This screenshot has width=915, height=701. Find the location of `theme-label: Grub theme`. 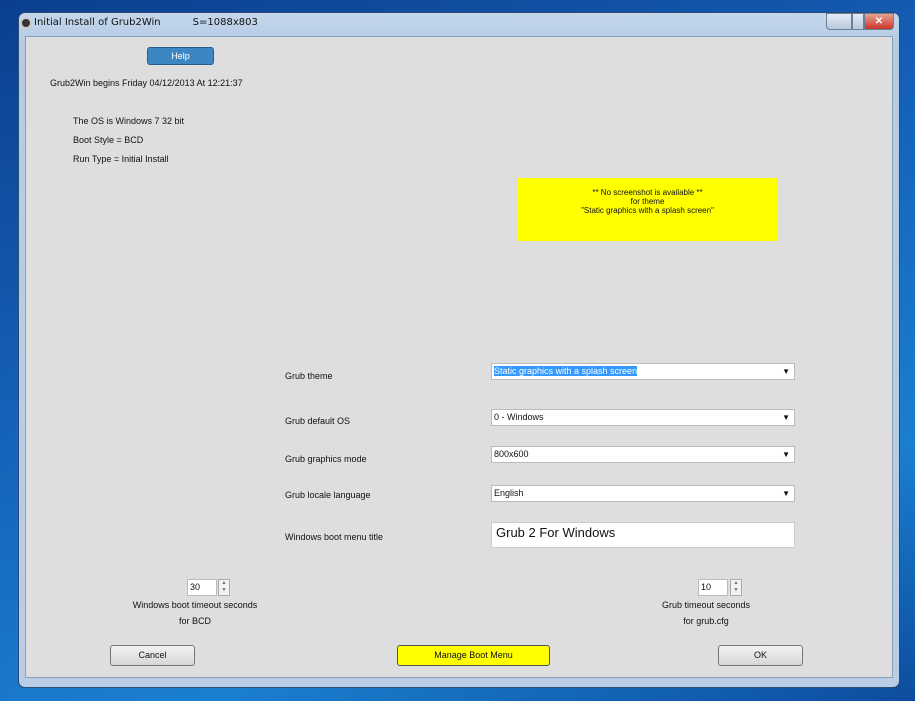

theme-label: Grub theme is located at coordinates (309, 376).